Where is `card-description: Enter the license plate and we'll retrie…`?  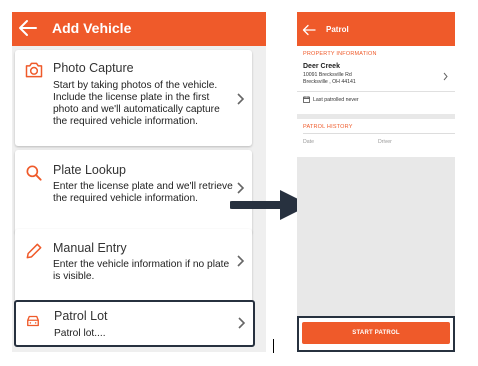
card-description: Enter the license plate and we'll retrie… is located at coordinates (143, 192).